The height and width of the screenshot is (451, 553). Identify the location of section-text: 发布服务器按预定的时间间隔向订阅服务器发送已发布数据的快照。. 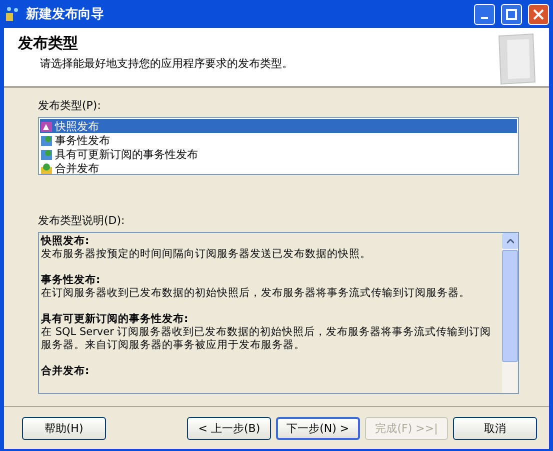
(206, 254).